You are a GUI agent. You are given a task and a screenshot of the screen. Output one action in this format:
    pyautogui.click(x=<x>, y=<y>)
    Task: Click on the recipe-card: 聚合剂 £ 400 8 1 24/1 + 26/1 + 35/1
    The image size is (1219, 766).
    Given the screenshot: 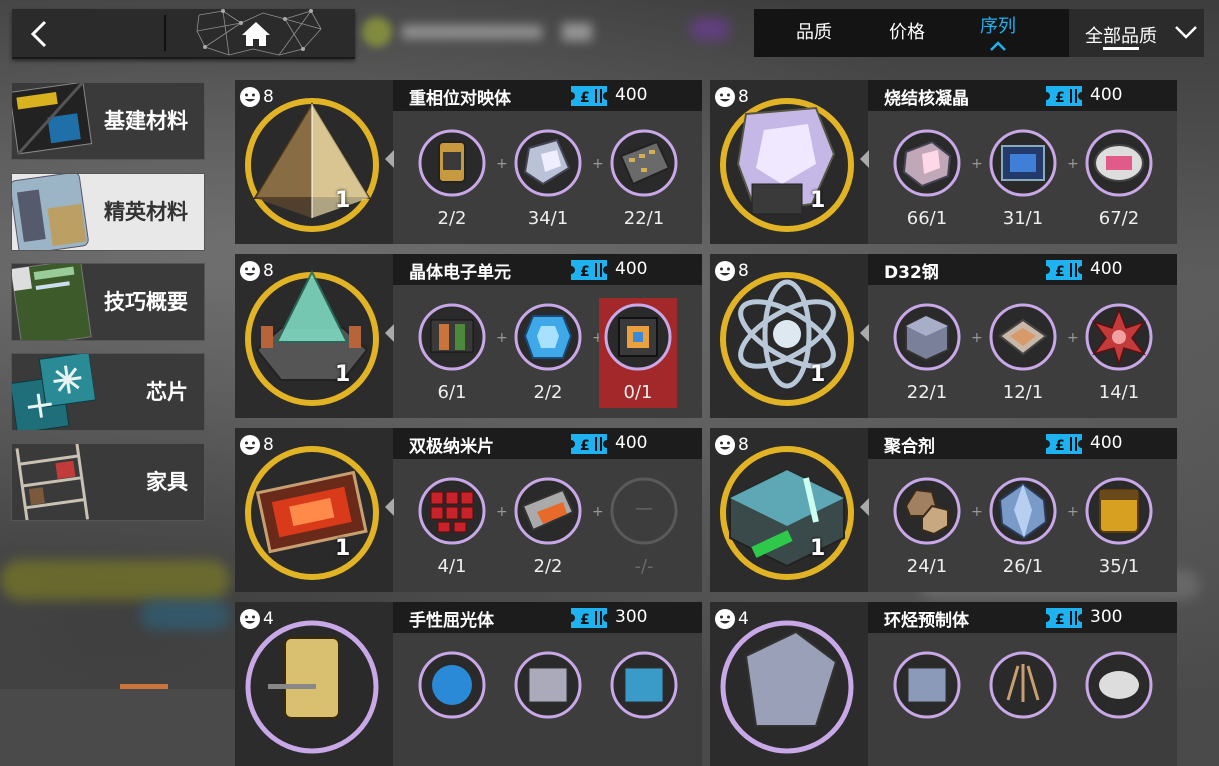 What is the action you would take?
    pyautogui.click(x=943, y=510)
    